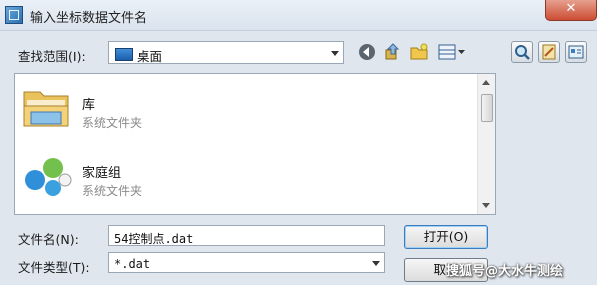 This screenshot has height=285, width=597. I want to click on back-icon, so click(367, 52).